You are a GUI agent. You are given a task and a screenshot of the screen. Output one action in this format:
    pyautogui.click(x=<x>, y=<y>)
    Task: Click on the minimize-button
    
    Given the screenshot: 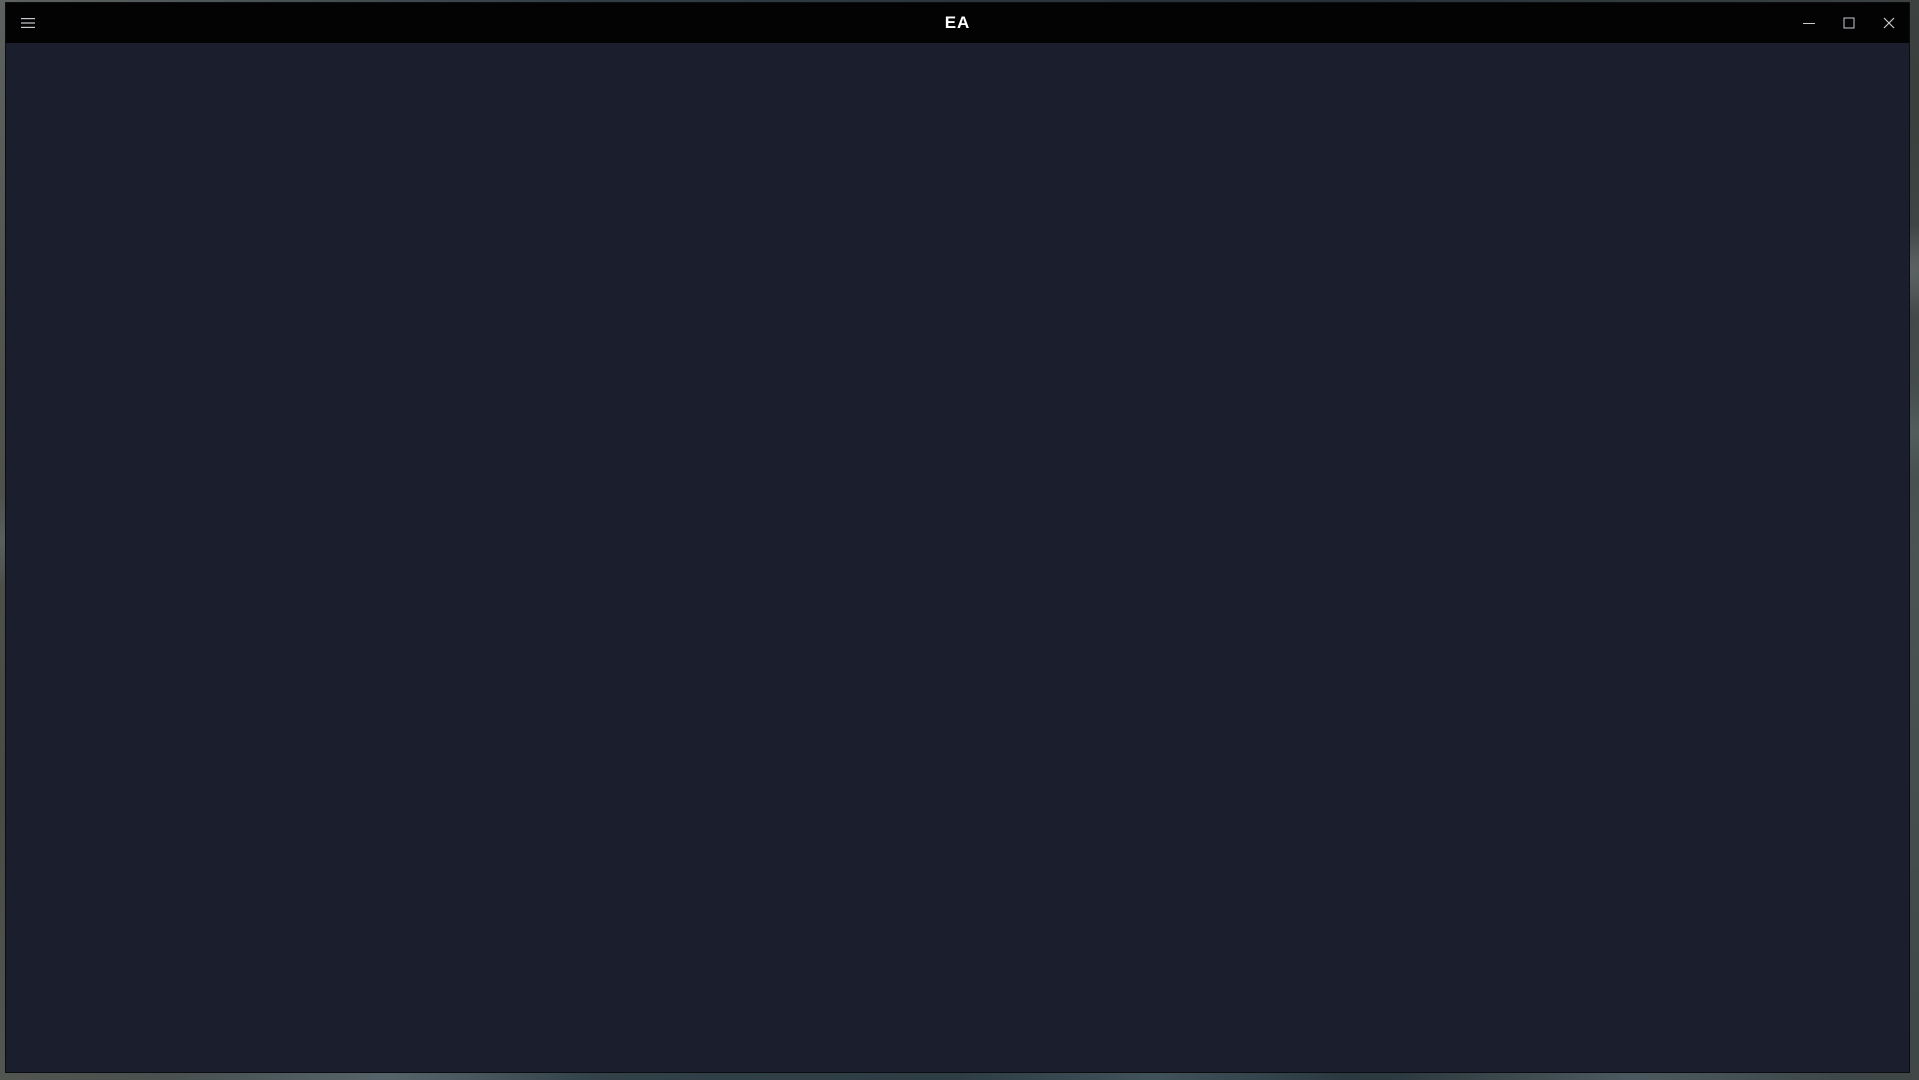 What is the action you would take?
    pyautogui.click(x=1809, y=23)
    